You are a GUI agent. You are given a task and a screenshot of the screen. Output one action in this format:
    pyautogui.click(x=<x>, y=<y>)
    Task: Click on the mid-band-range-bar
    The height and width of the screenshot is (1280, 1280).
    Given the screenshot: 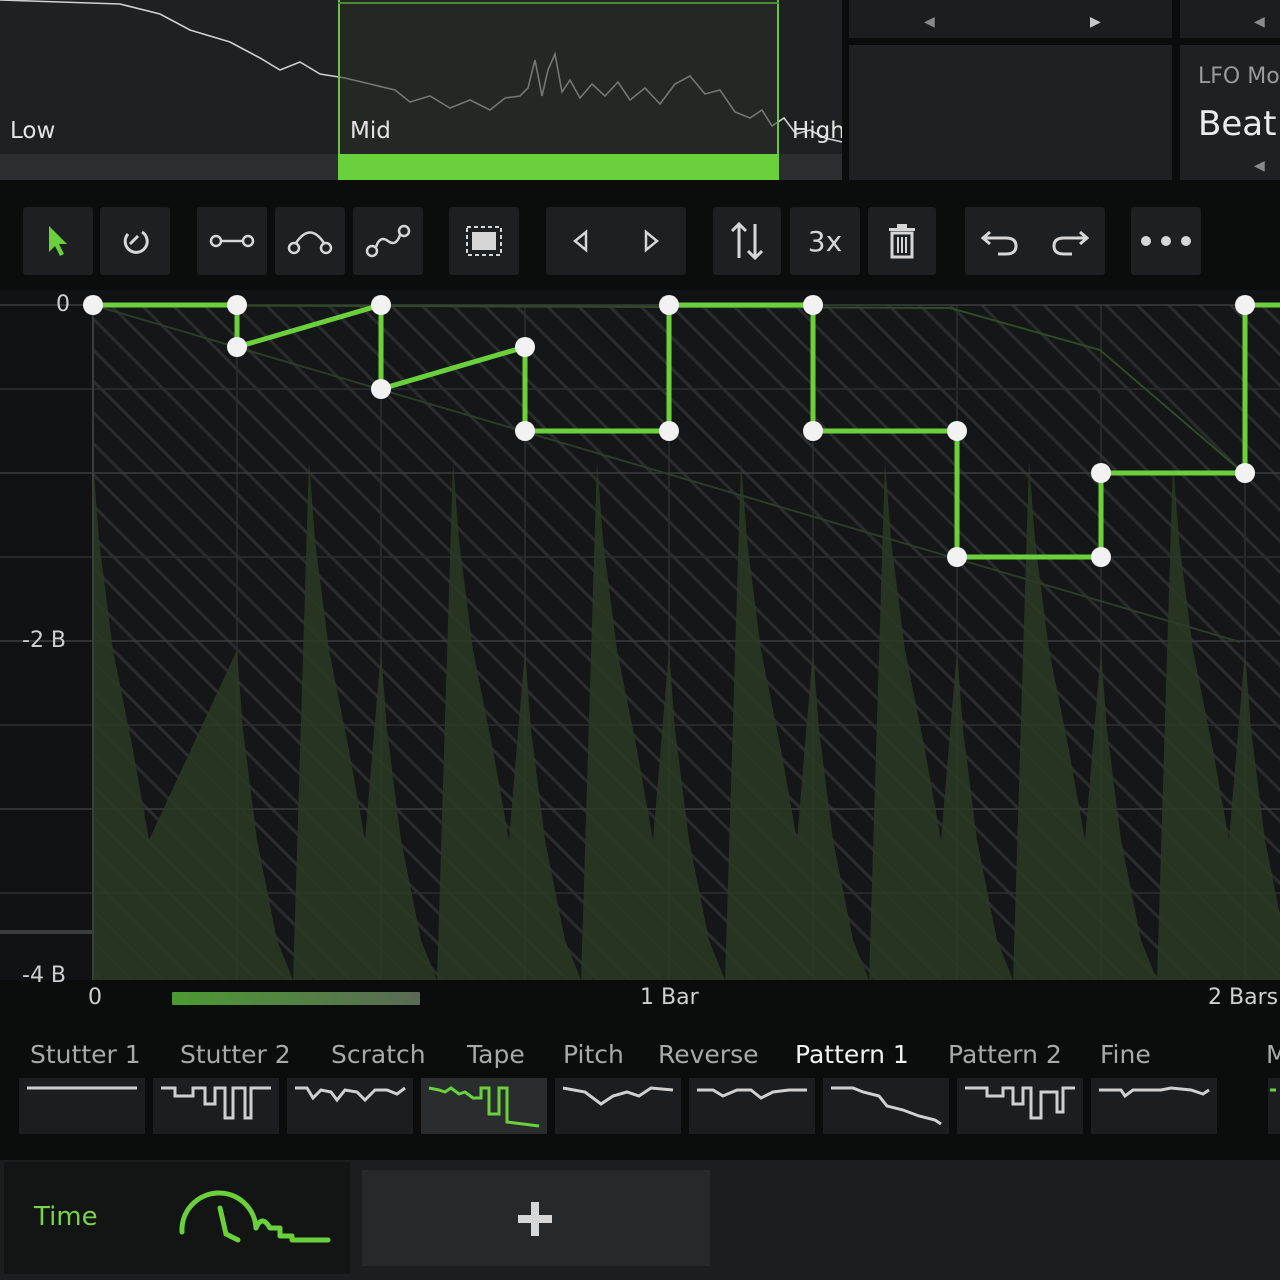 What is the action you would take?
    pyautogui.click(x=558, y=167)
    